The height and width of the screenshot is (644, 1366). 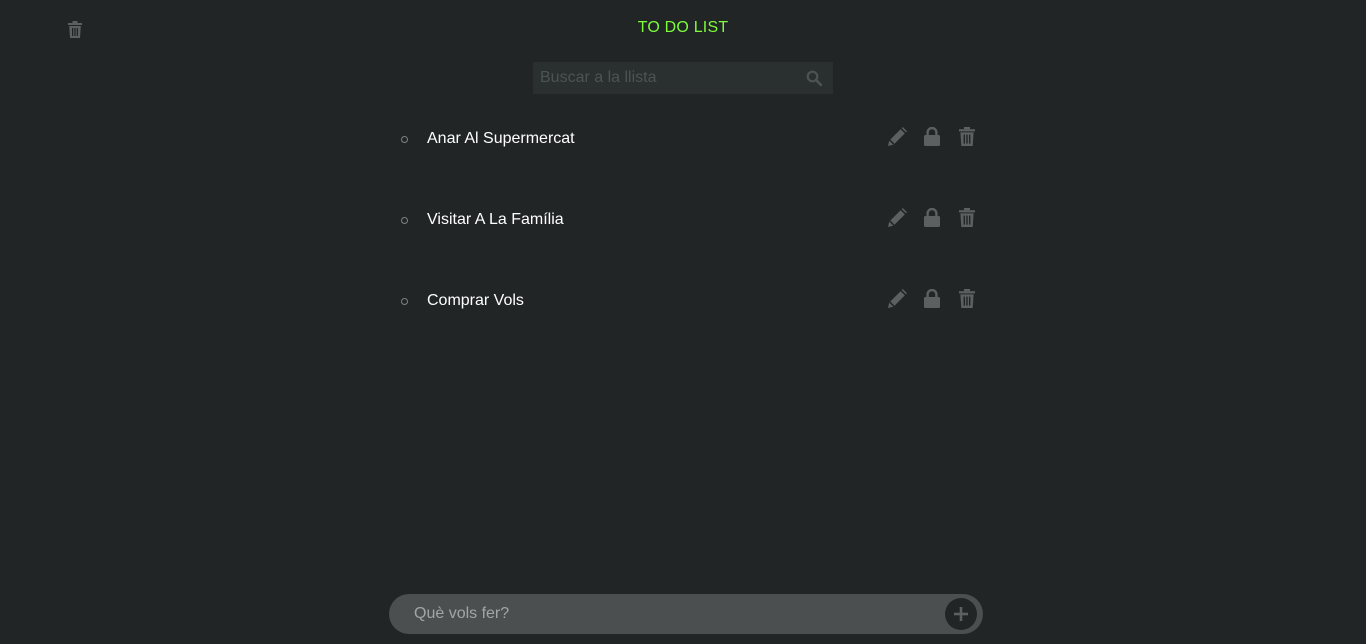 What do you see at coordinates (501, 138) in the screenshot?
I see `task-label: Anar Al Supermercat` at bounding box center [501, 138].